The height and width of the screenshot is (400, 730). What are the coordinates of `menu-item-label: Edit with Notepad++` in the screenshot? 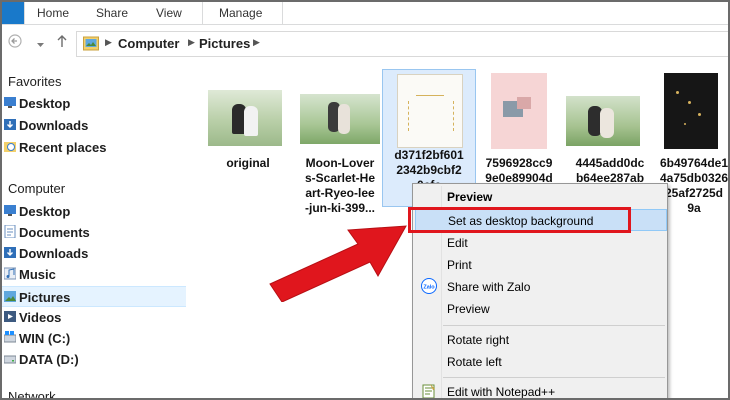 It's located at (501, 392).